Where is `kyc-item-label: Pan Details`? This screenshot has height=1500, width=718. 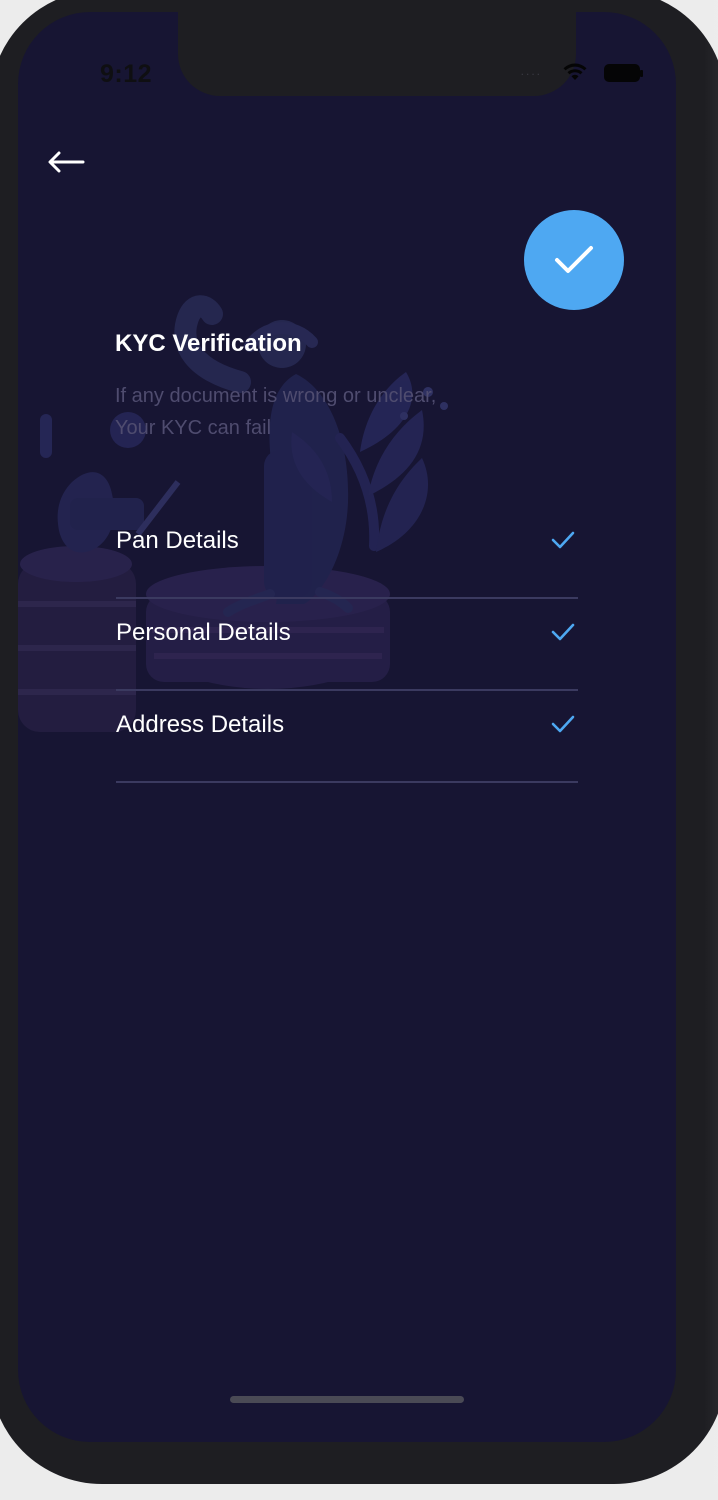
kyc-item-label: Pan Details is located at coordinates (177, 540).